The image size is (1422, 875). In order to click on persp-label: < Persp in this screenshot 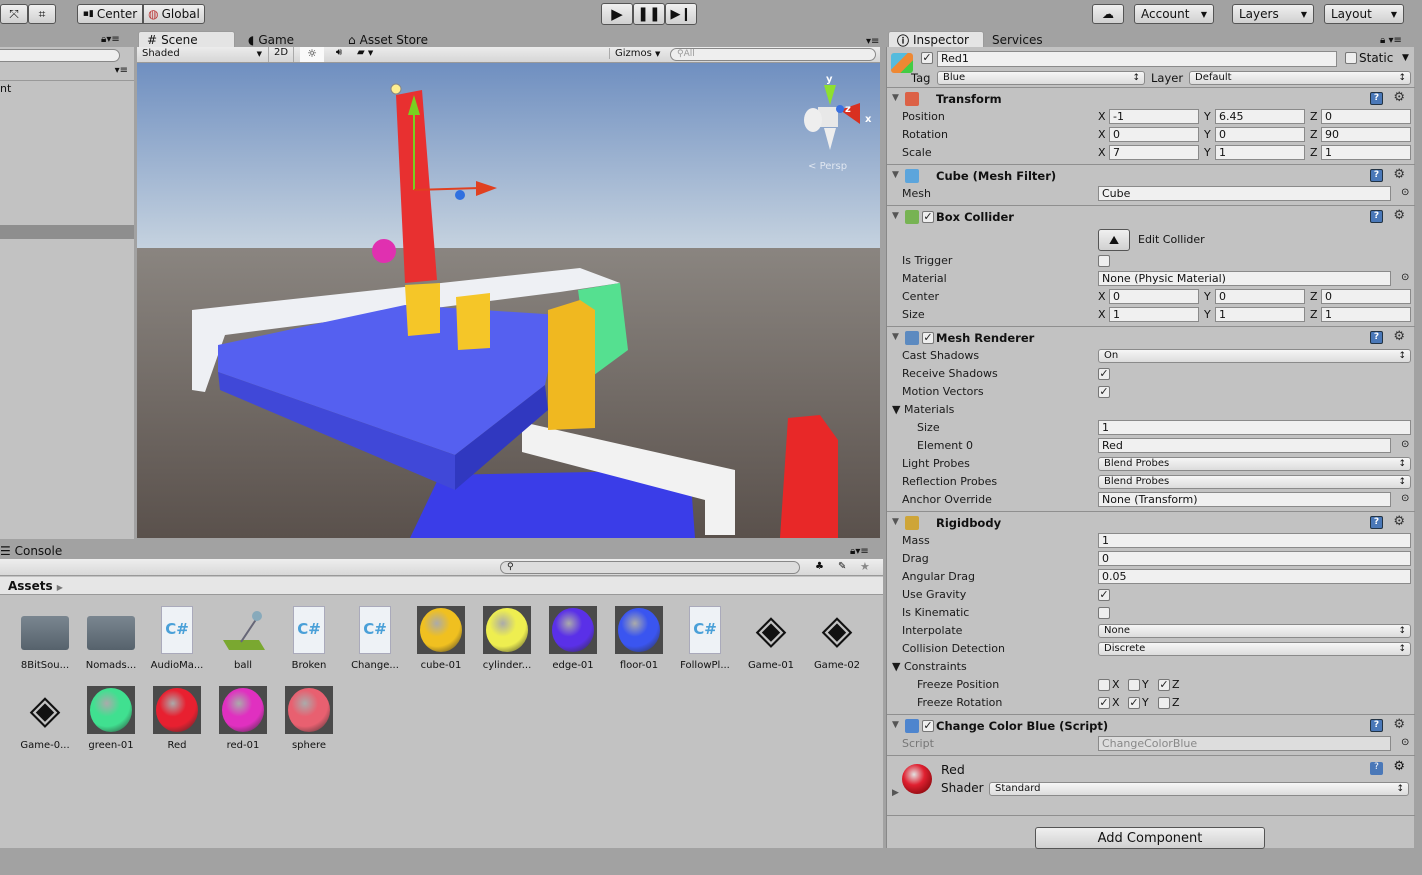, I will do `click(827, 166)`.